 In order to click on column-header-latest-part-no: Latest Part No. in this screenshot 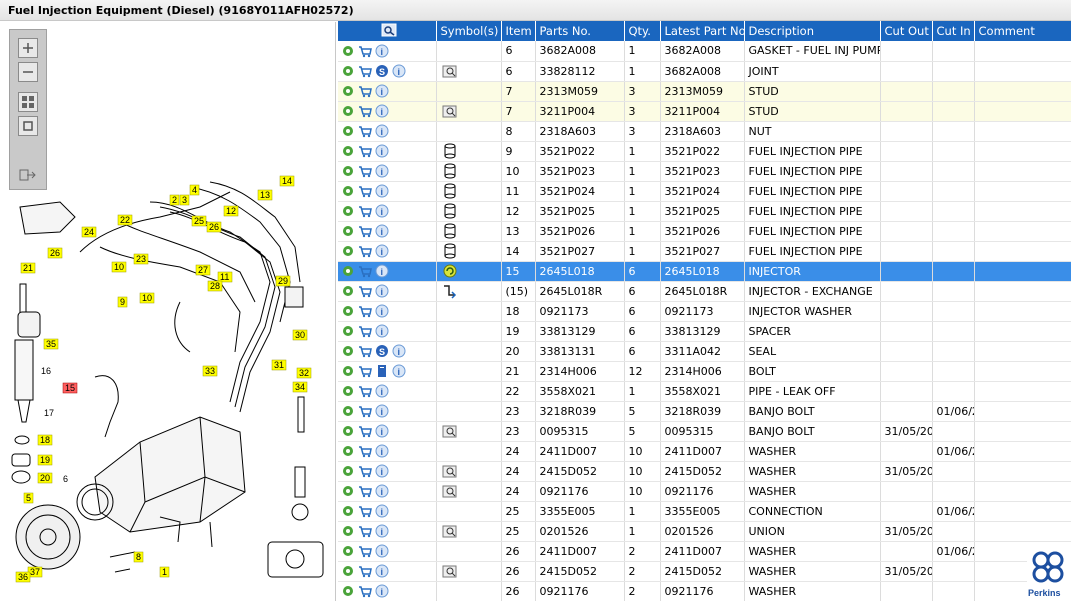, I will do `click(702, 31)`.